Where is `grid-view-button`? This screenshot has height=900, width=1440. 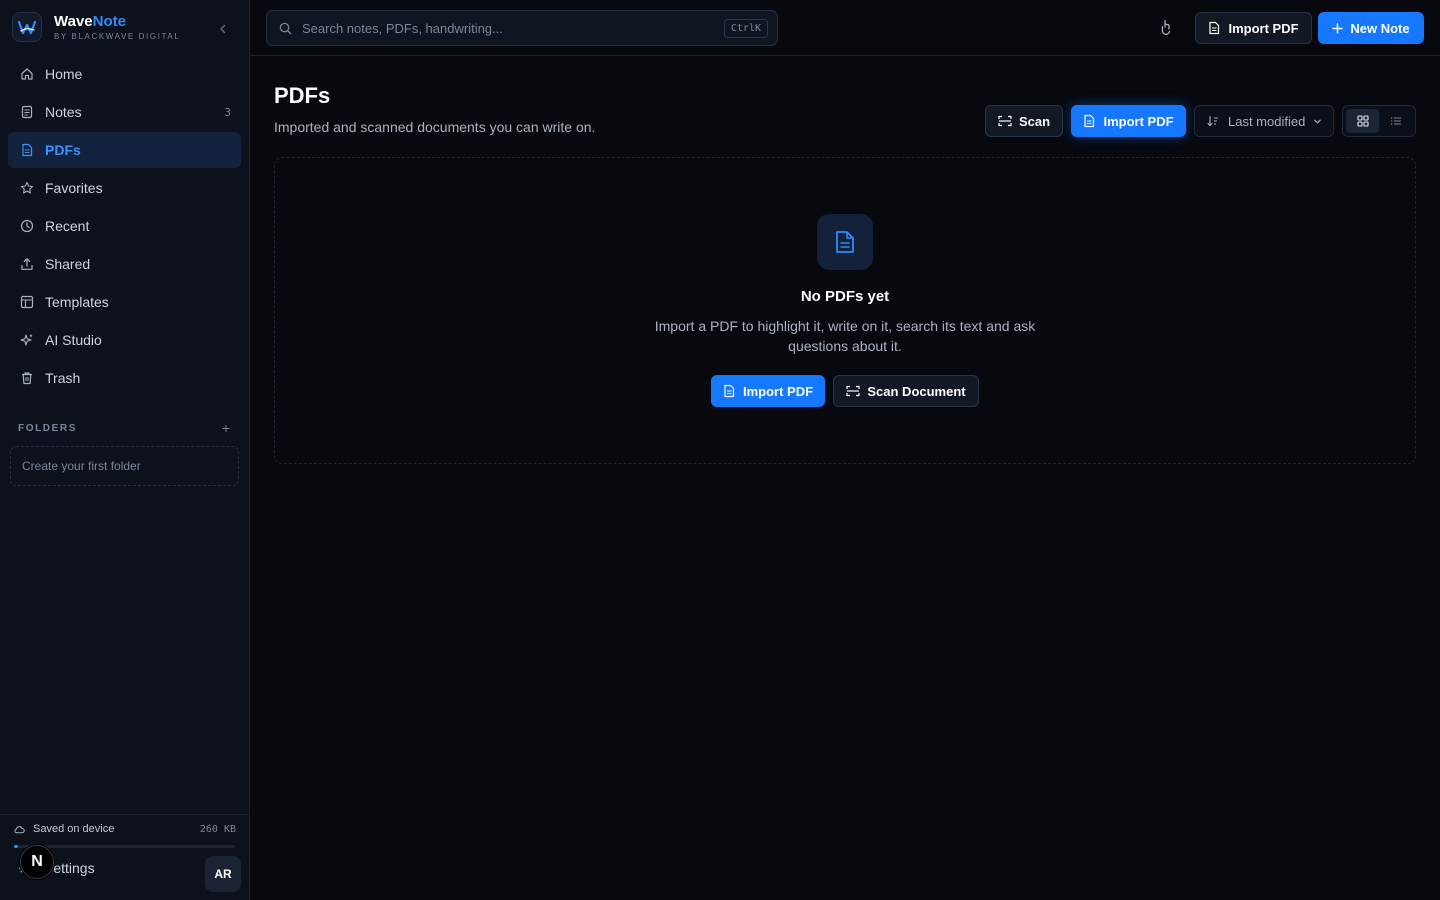 grid-view-button is located at coordinates (1362, 121).